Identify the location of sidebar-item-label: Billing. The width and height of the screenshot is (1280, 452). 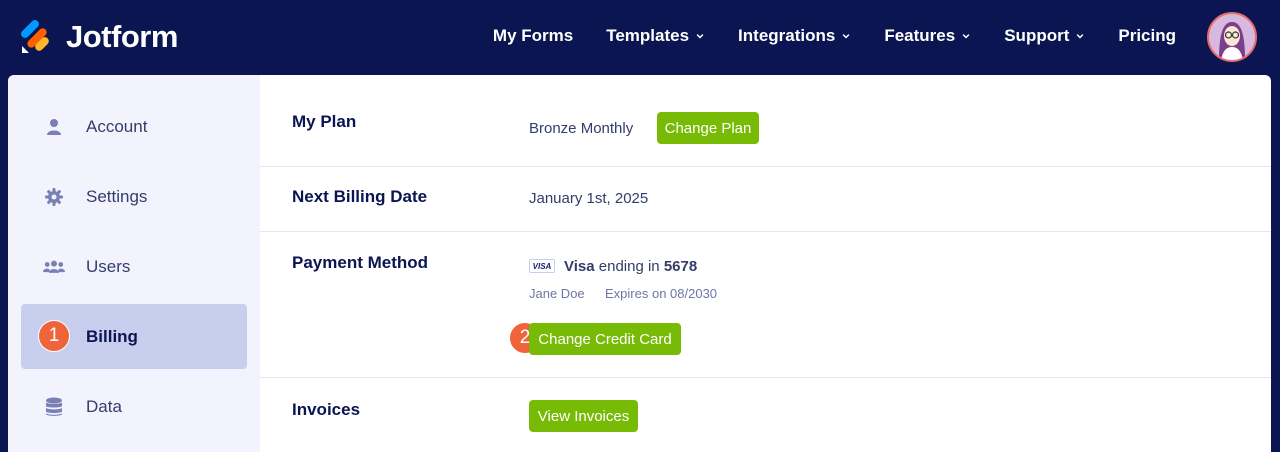
(112, 336).